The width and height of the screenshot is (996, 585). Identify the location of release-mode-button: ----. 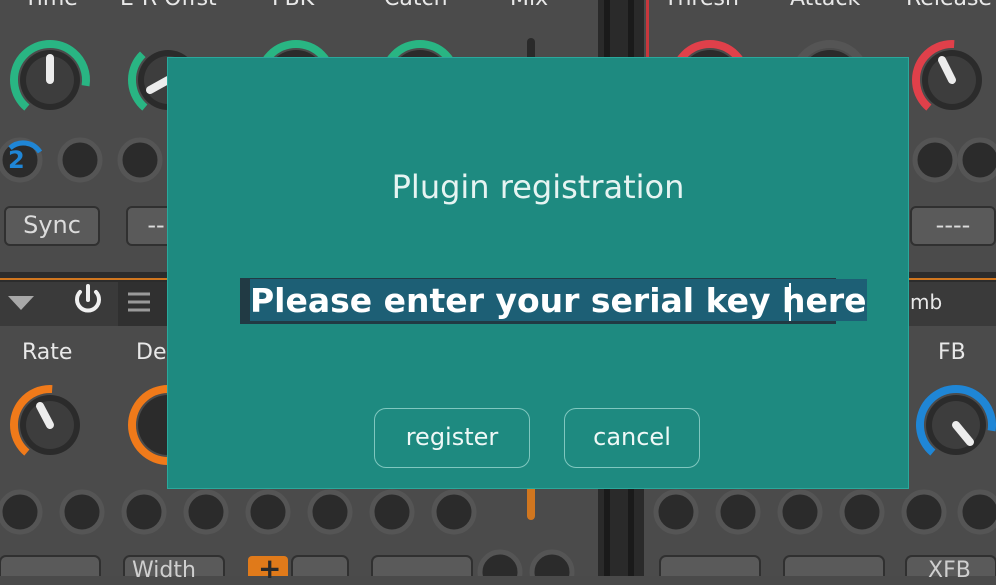
(953, 226).